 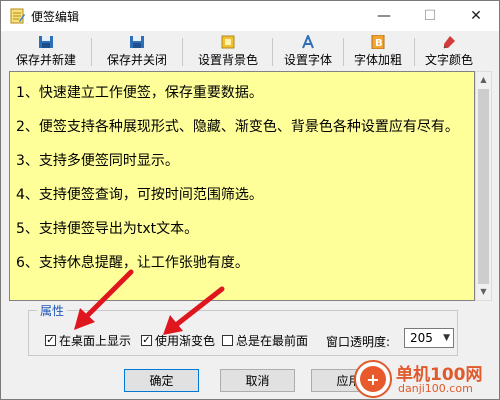 I want to click on ok-button: 确定, so click(x=161, y=380).